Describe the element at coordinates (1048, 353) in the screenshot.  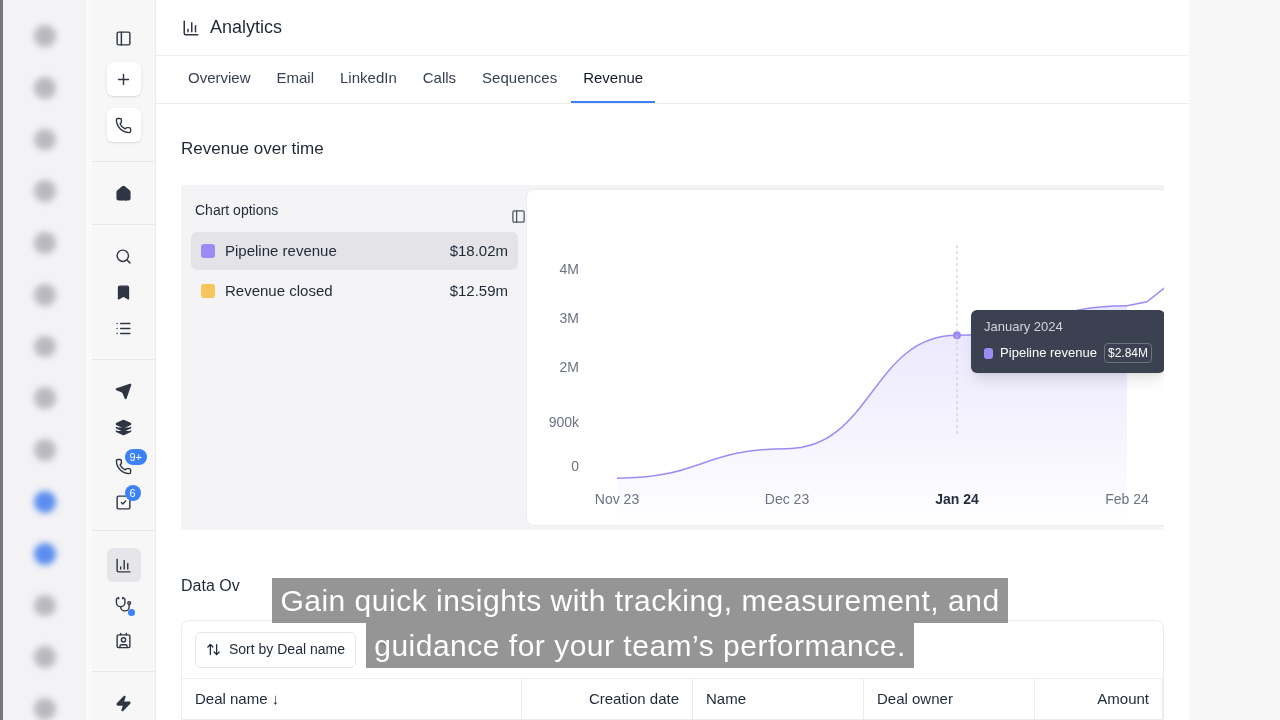
I see `tooltip-label: Pipeline revenue` at that location.